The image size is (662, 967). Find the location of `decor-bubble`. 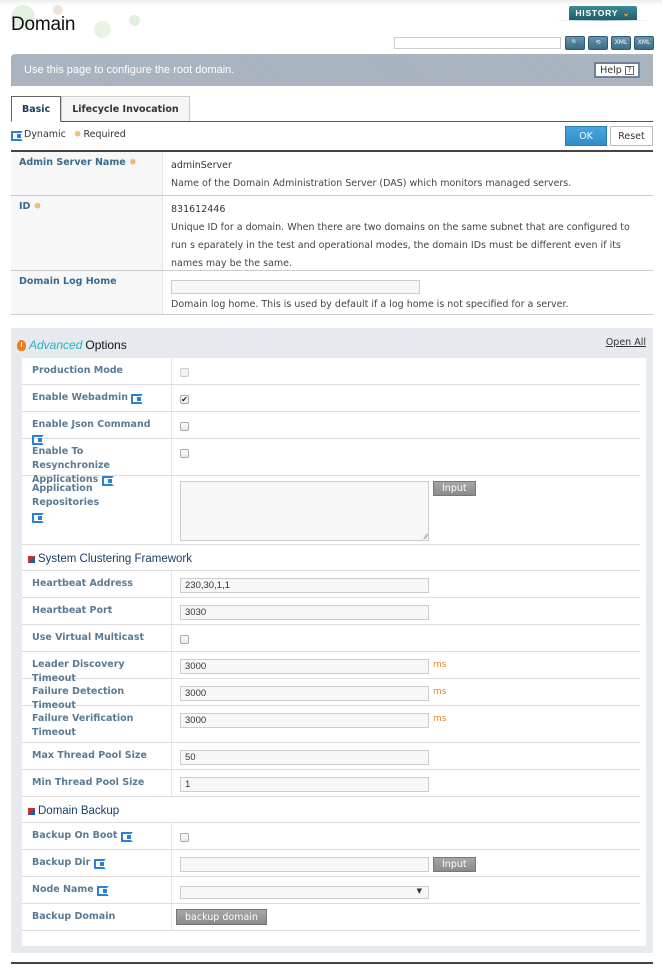

decor-bubble is located at coordinates (134, 20).